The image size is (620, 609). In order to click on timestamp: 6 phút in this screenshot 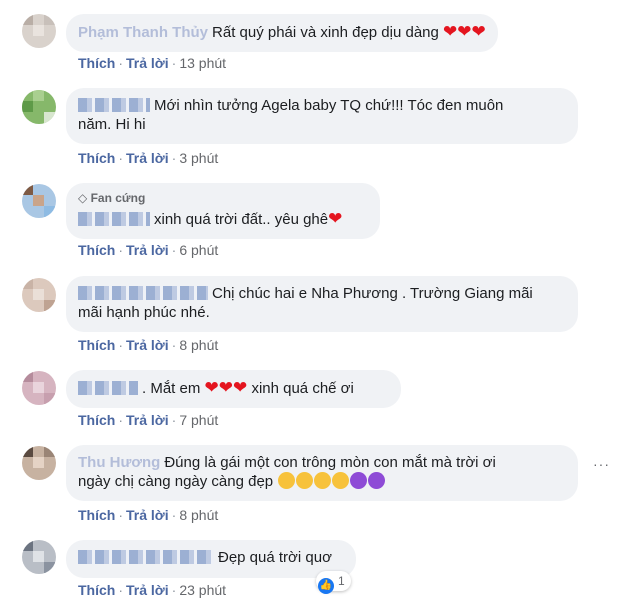, I will do `click(198, 250)`.